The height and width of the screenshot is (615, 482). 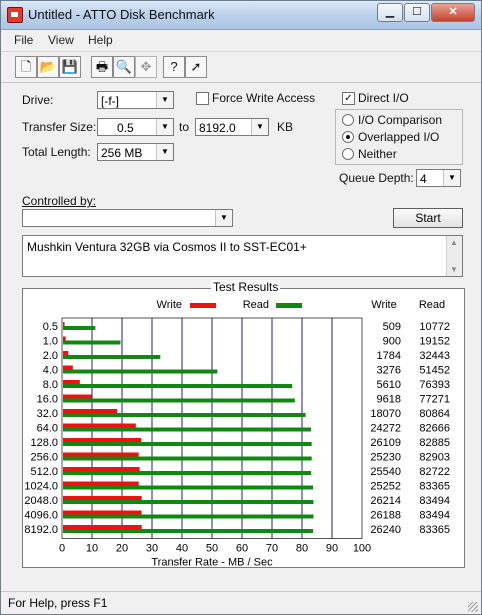 I want to click on write-value-label: 26214, so click(x=385, y=501).